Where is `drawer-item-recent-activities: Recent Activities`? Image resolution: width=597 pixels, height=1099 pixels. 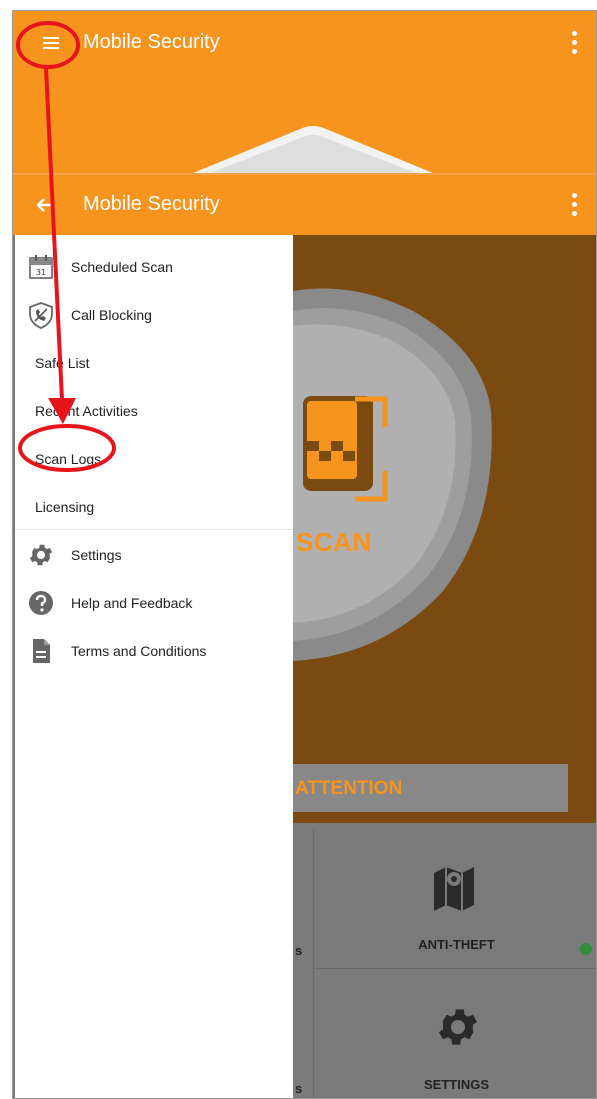 drawer-item-recent-activities: Recent Activities is located at coordinates (154, 411).